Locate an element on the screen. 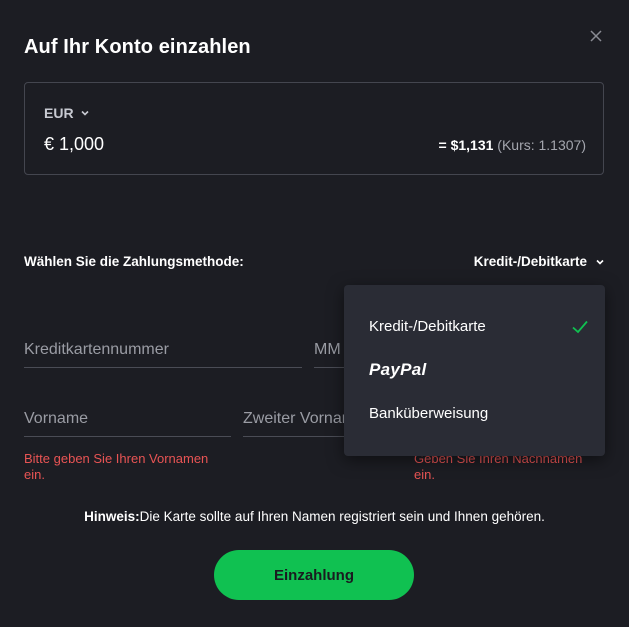 This screenshot has height=627, width=629. currency-label: EUR is located at coordinates (59, 113).